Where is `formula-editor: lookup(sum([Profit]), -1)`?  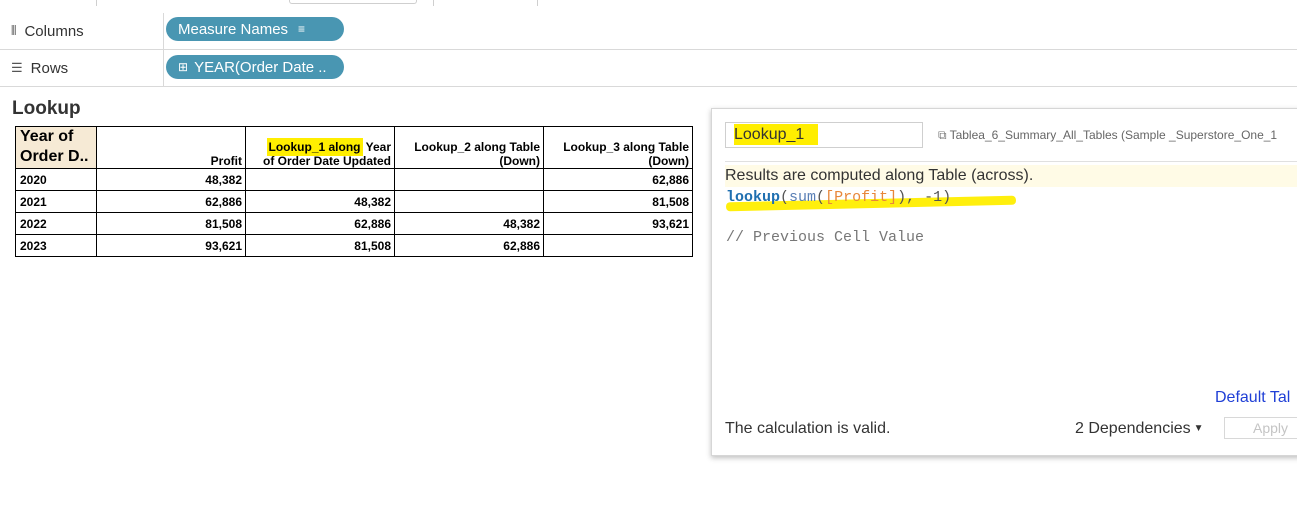
formula-editor: lookup(sum([Profit]), -1) is located at coordinates (838, 197).